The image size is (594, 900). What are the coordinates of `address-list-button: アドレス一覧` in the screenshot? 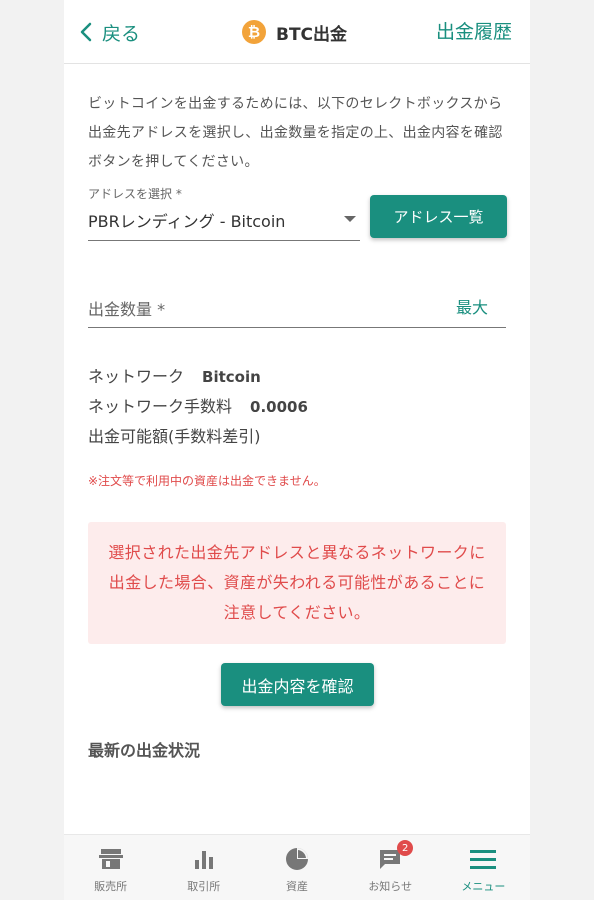 It's located at (438, 216).